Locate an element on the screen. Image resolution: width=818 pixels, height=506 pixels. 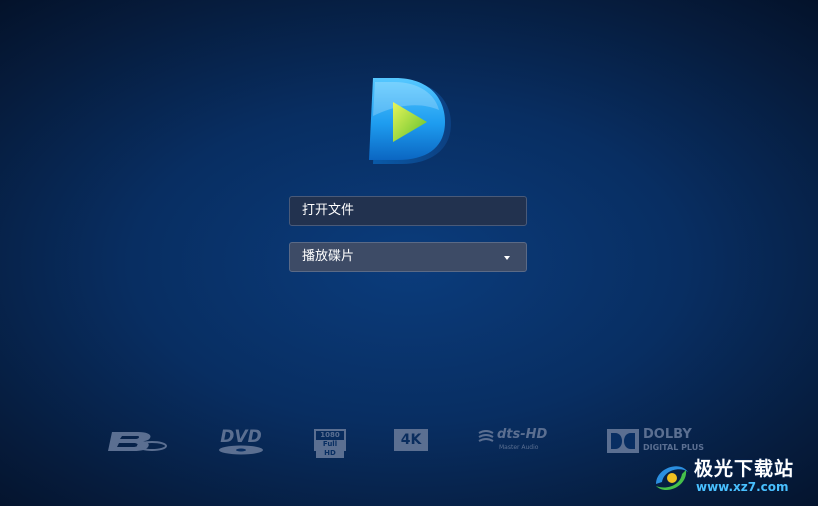
dolby-logo: DOLBY DIGITAL PLUS is located at coordinates (662, 440).